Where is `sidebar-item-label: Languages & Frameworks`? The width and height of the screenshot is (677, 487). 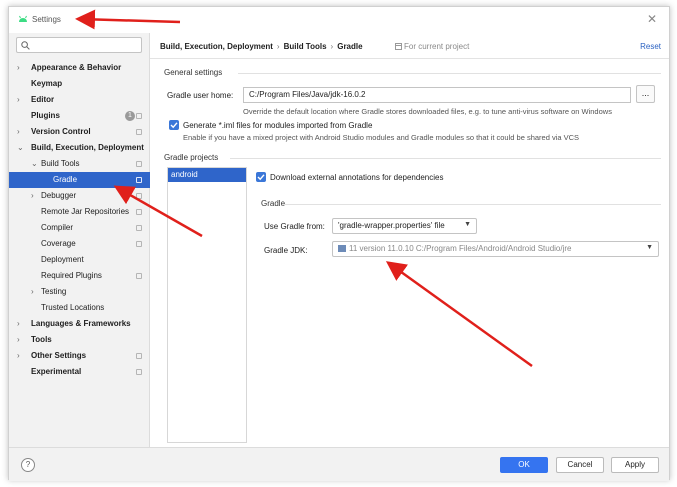 sidebar-item-label: Languages & Frameworks is located at coordinates (81, 323).